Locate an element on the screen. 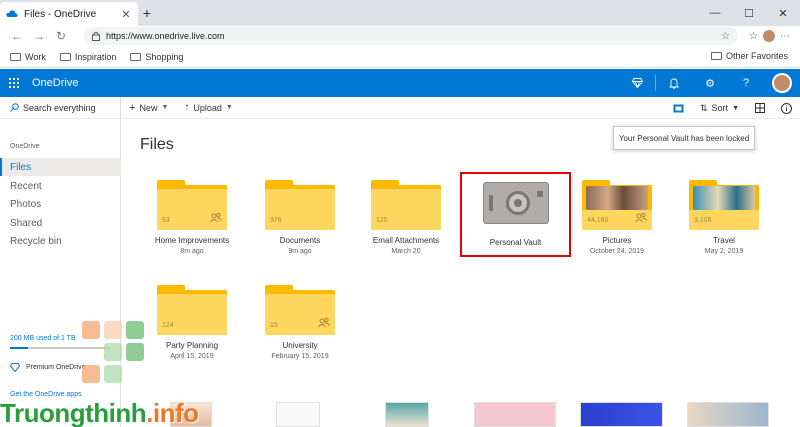 The width and height of the screenshot is (800, 427). bookmark-work: Work is located at coordinates (28, 57).